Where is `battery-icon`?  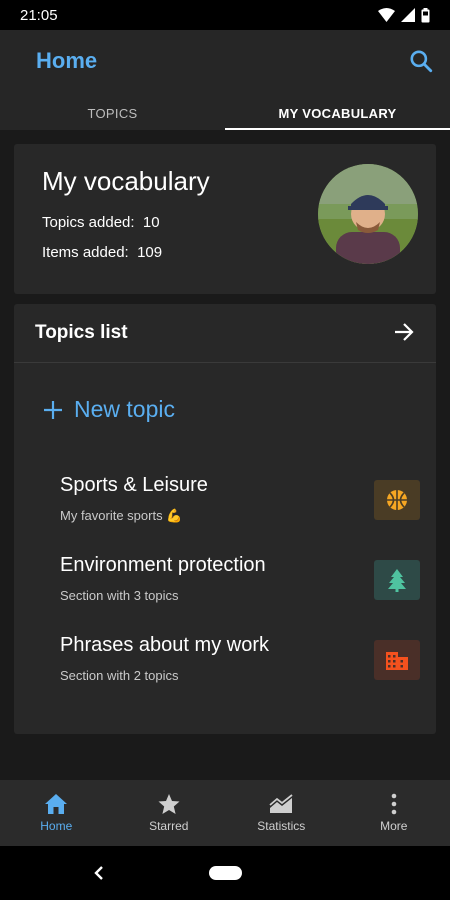
battery-icon is located at coordinates (425, 14).